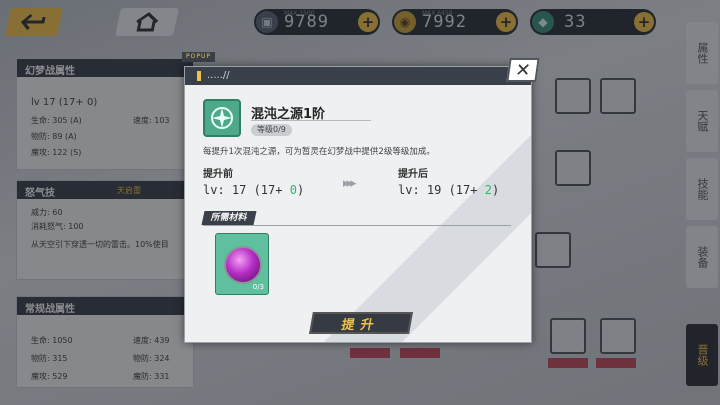 The width and height of the screenshot is (720, 405). I want to click on skill-description: 每提升1次混沌之源，可为暂灵在幻梦战中提供2级等级加成。, so click(319, 152).